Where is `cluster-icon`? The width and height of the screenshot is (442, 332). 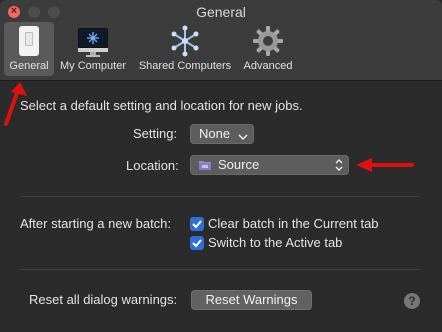 cluster-icon is located at coordinates (185, 42).